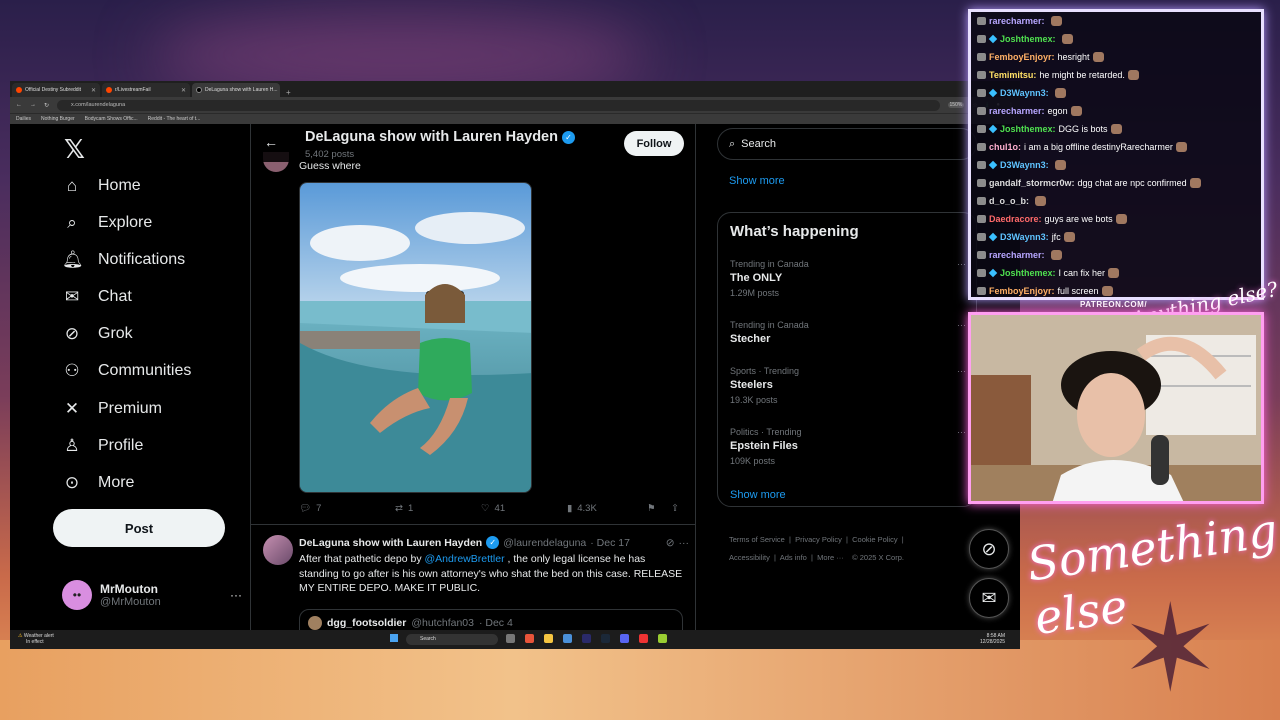 Image resolution: width=1280 pixels, height=720 pixels. Describe the element at coordinates (278, 550) in the screenshot. I see `avatar` at that location.